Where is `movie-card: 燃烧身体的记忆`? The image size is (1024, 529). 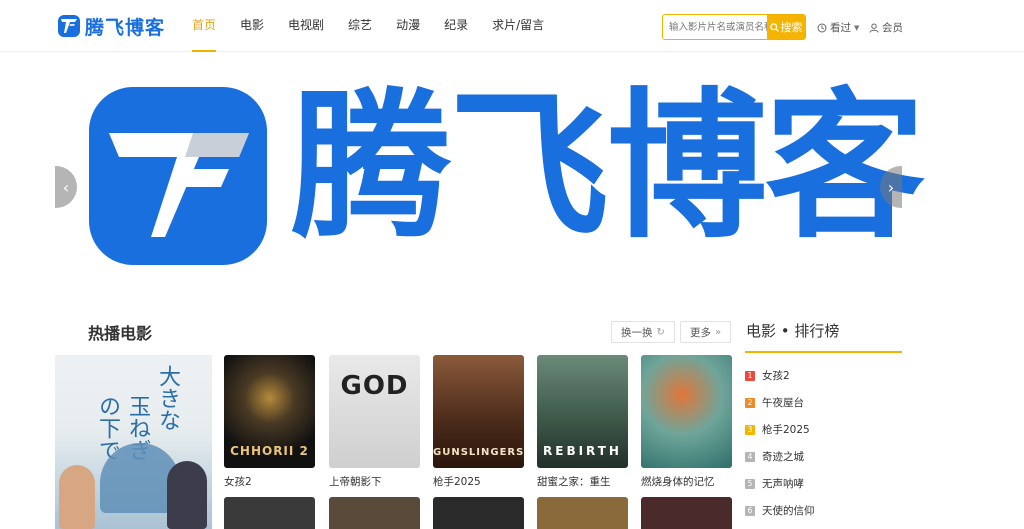 movie-card: 燃烧身体的记忆 is located at coordinates (686, 422).